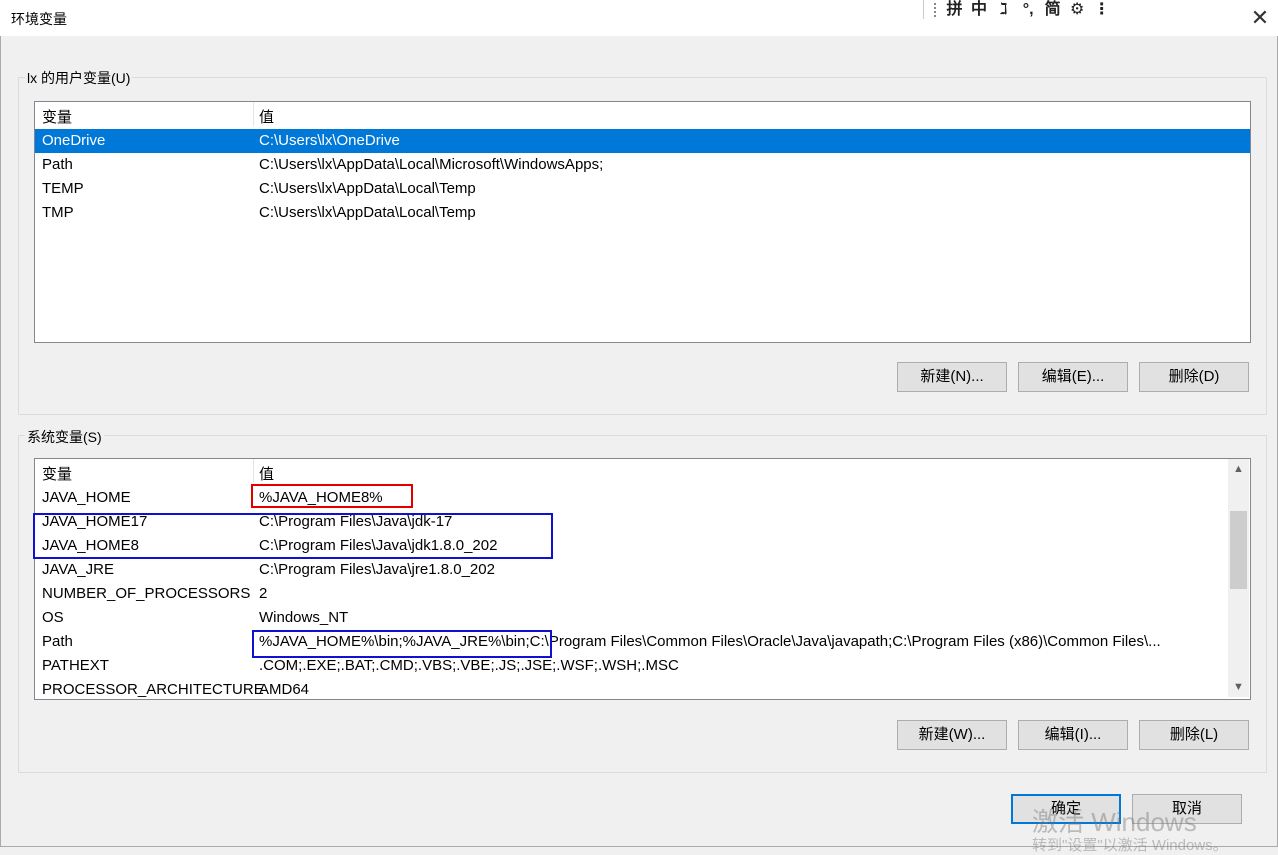 The width and height of the screenshot is (1278, 855). Describe the element at coordinates (642, 688) in the screenshot. I see `system-var-row-processor-architecture: PROCESSOR_ARCHITECTURE AMD64` at that location.